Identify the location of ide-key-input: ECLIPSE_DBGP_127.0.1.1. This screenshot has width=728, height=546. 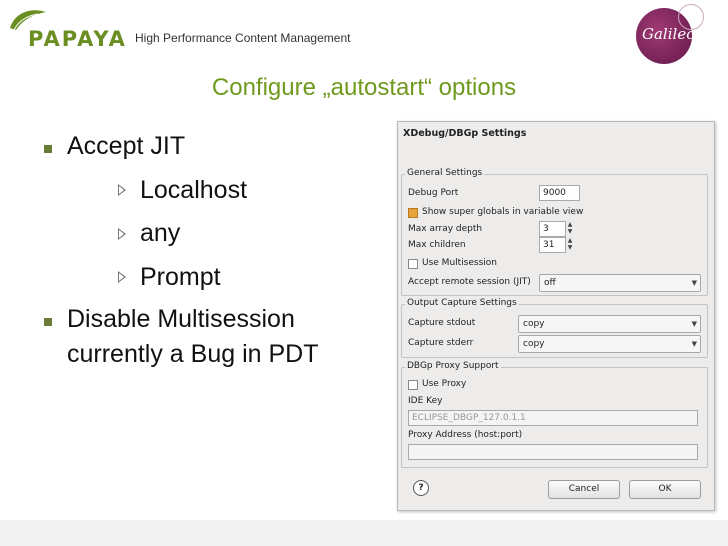
(553, 418).